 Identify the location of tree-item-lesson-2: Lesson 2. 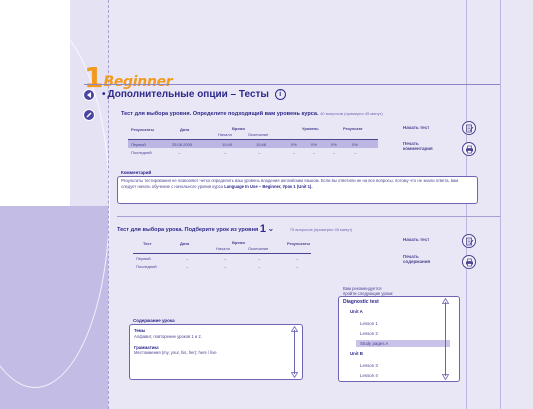
(369, 333).